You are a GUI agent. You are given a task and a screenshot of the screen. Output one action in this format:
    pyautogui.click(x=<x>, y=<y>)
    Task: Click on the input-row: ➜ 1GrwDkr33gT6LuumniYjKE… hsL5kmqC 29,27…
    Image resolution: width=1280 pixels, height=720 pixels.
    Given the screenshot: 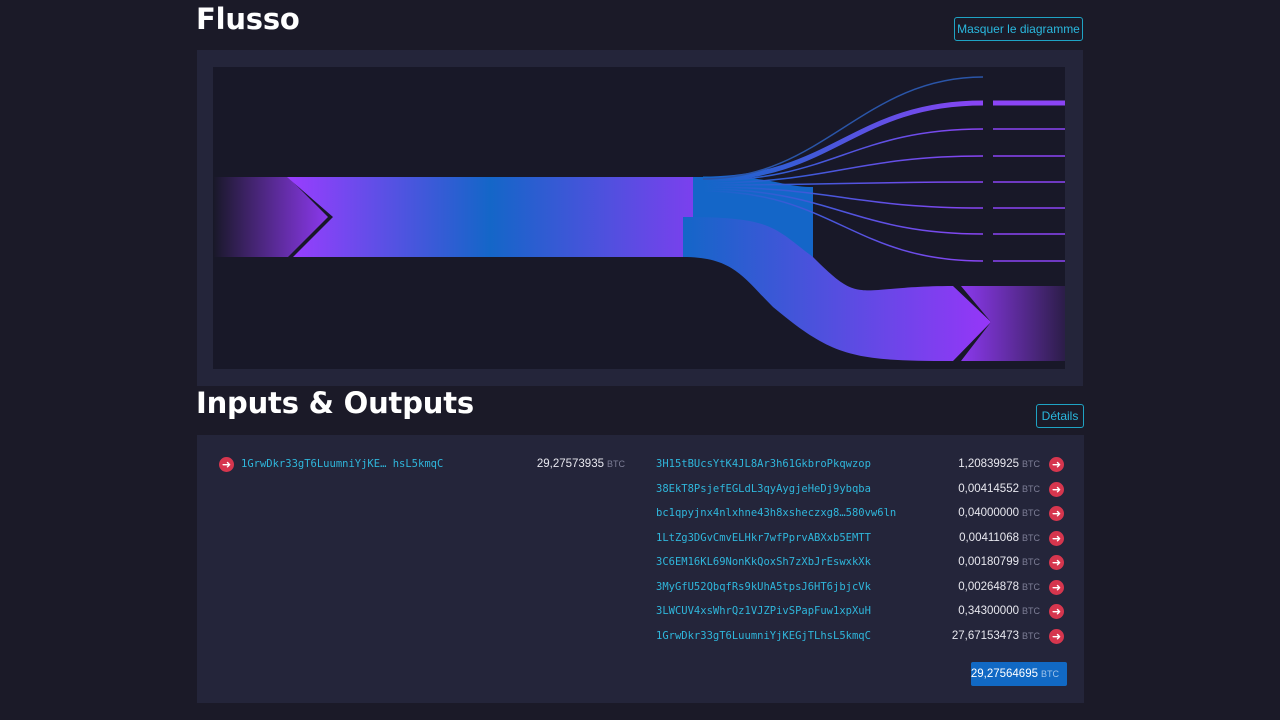 What is the action you would take?
    pyautogui.click(x=424, y=465)
    